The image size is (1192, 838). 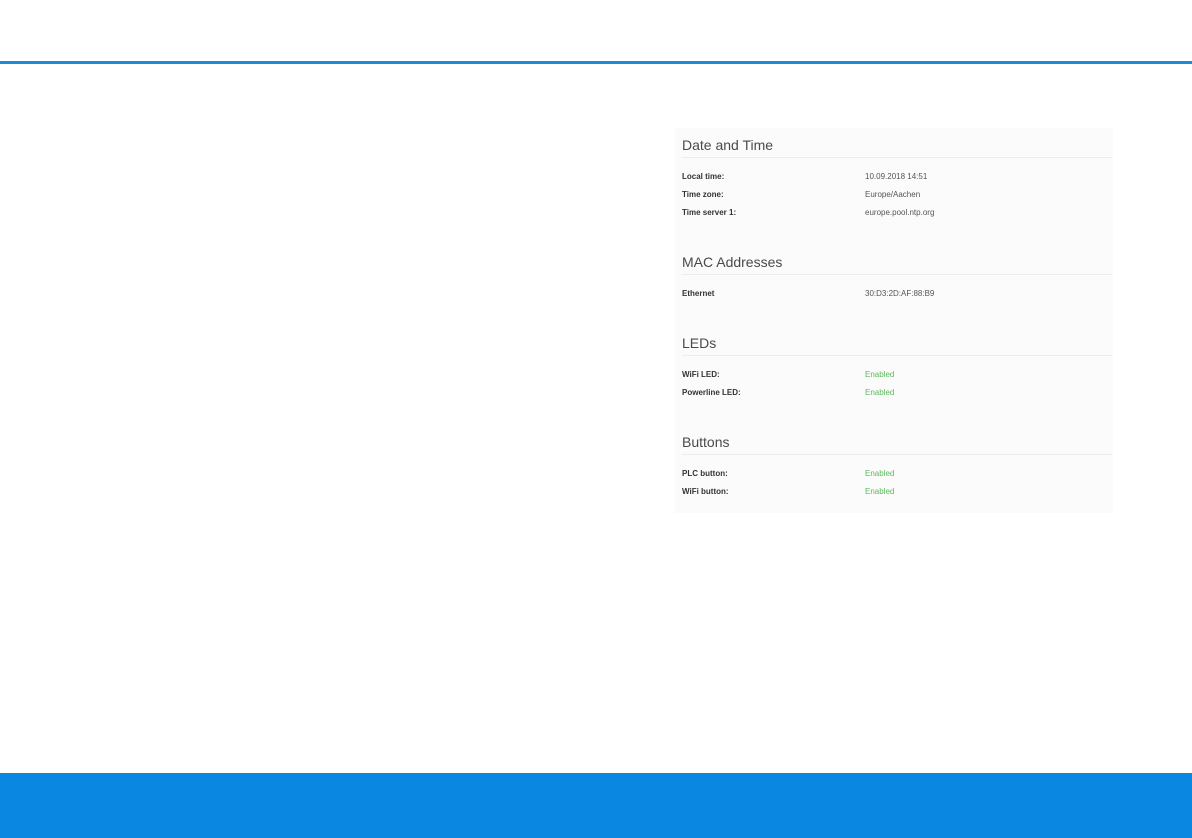 I want to click on row-label: Time zone:, so click(x=703, y=194).